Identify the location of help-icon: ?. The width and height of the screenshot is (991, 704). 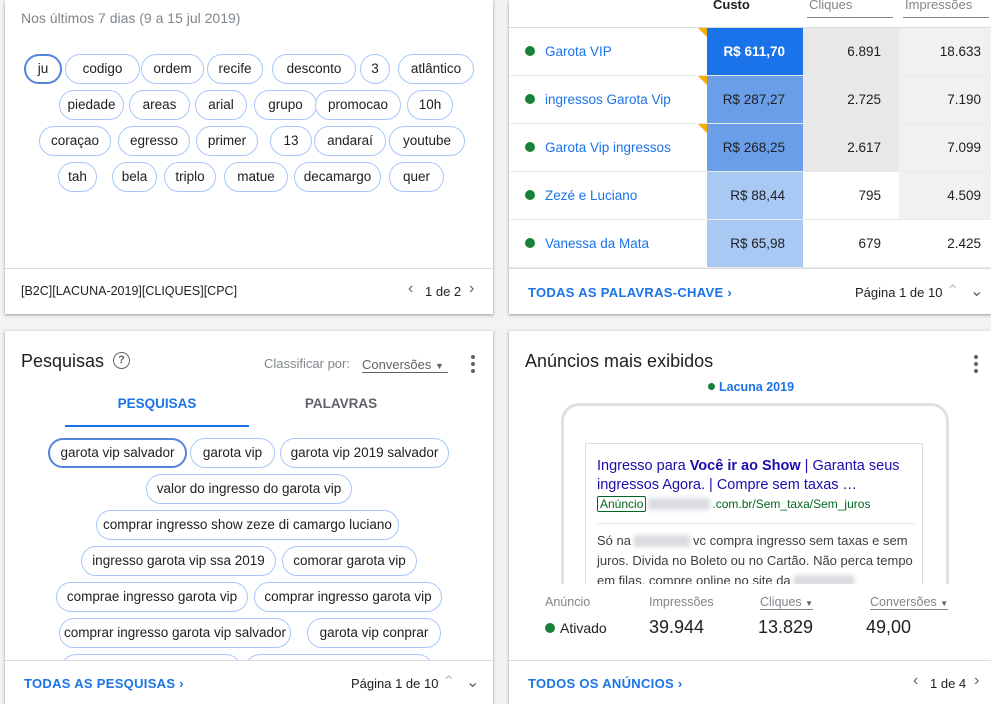
(121, 360).